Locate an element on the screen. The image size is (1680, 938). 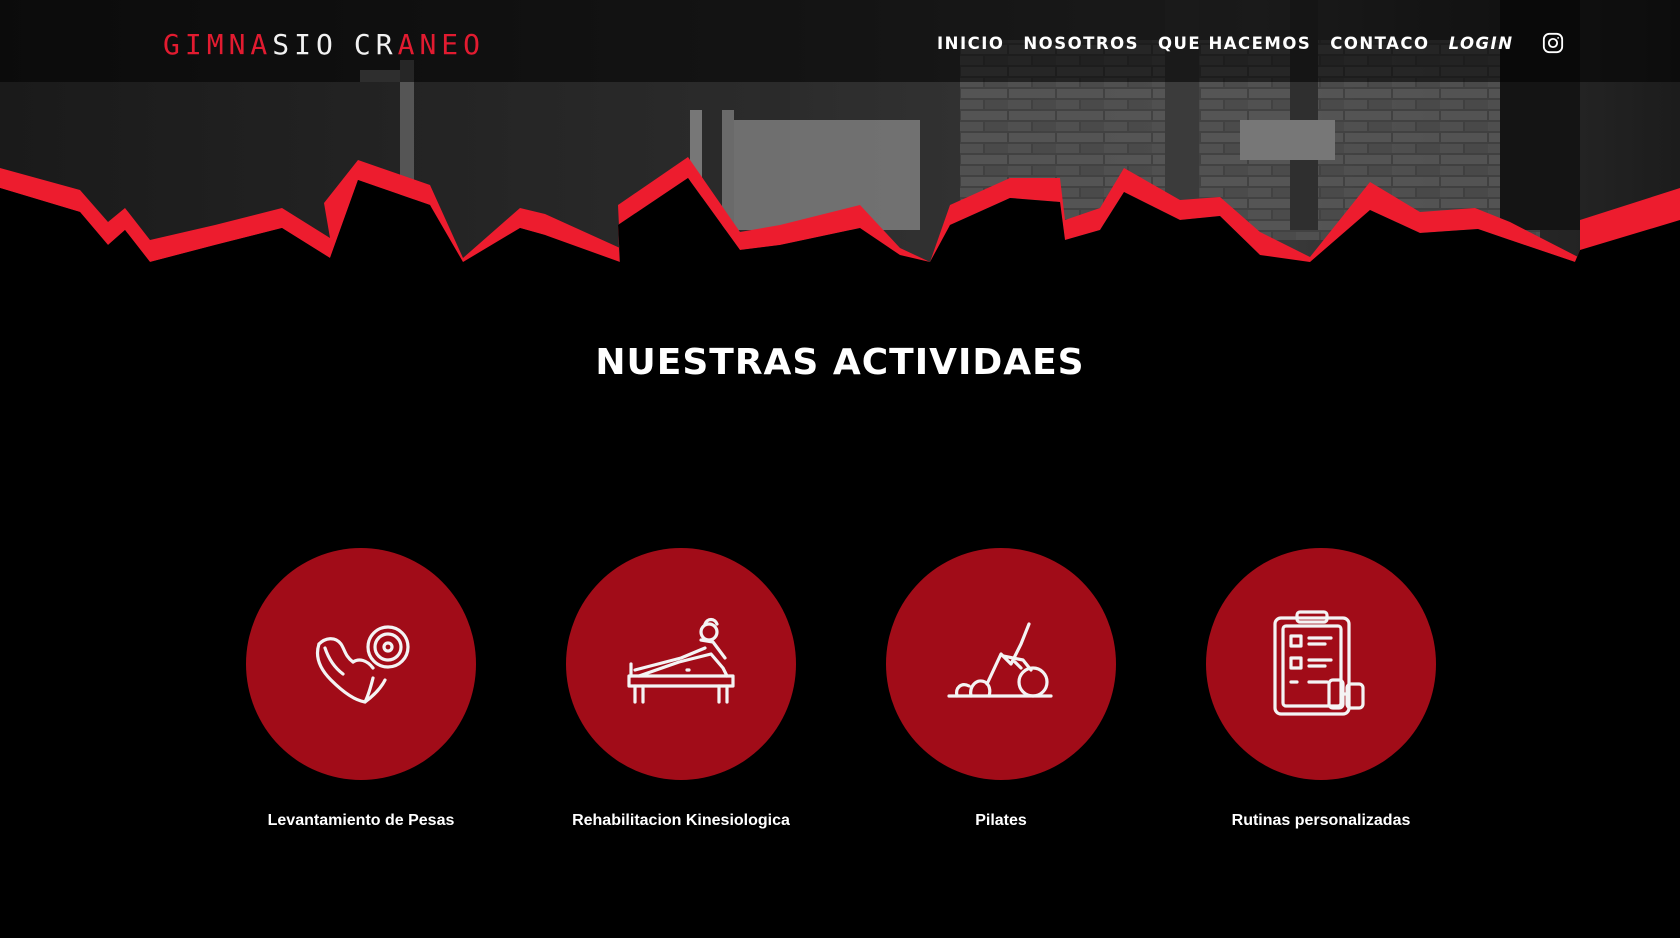
activity-label: Rehabilitacion Kinesiologica is located at coordinates (681, 820).